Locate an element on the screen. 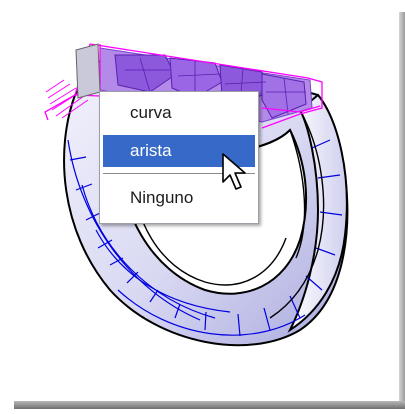 The image size is (405, 414). menu-item-curva: curva is located at coordinates (179, 113).